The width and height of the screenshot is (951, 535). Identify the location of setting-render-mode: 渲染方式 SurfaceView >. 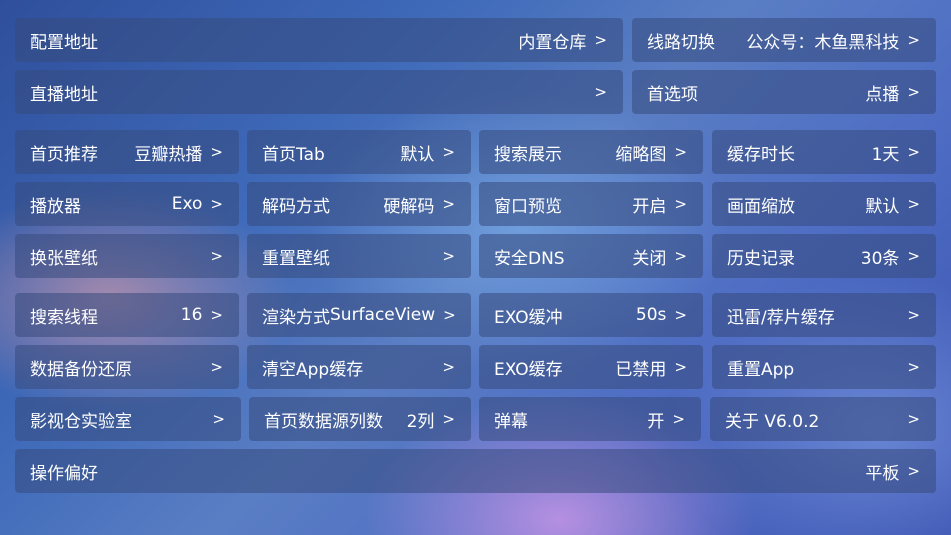
(359, 315).